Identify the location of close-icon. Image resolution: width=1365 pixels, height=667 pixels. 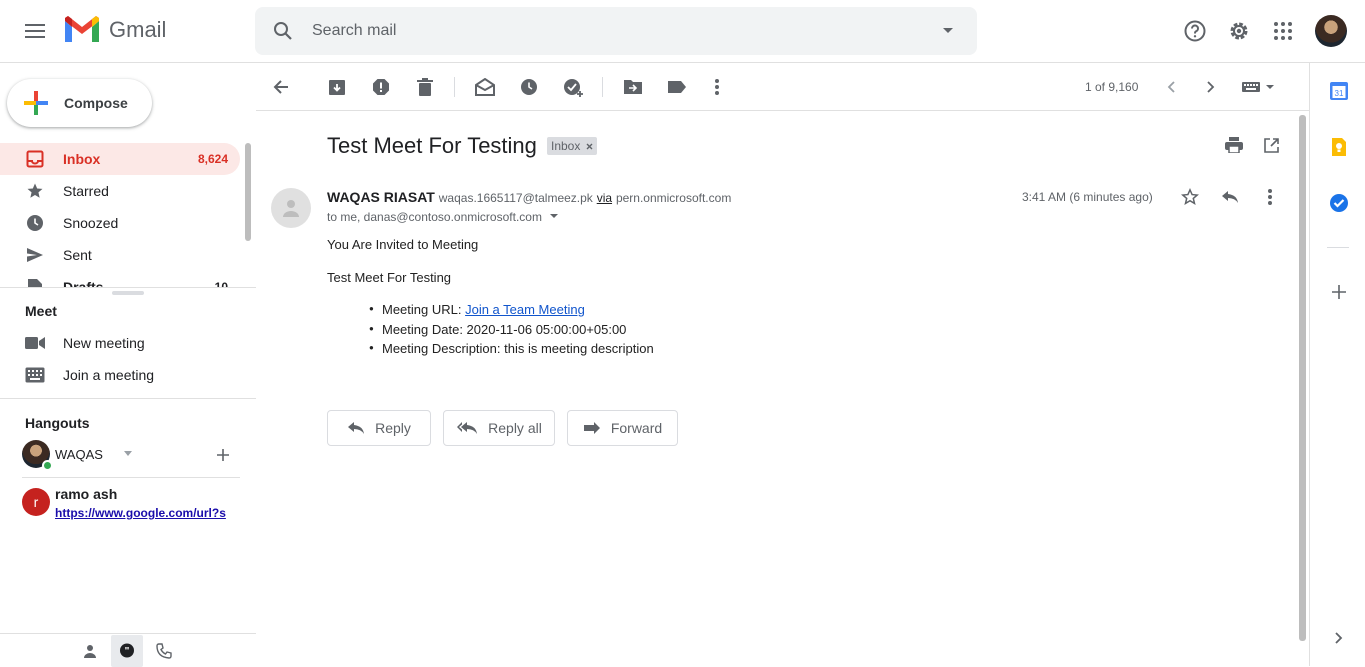
(589, 146).